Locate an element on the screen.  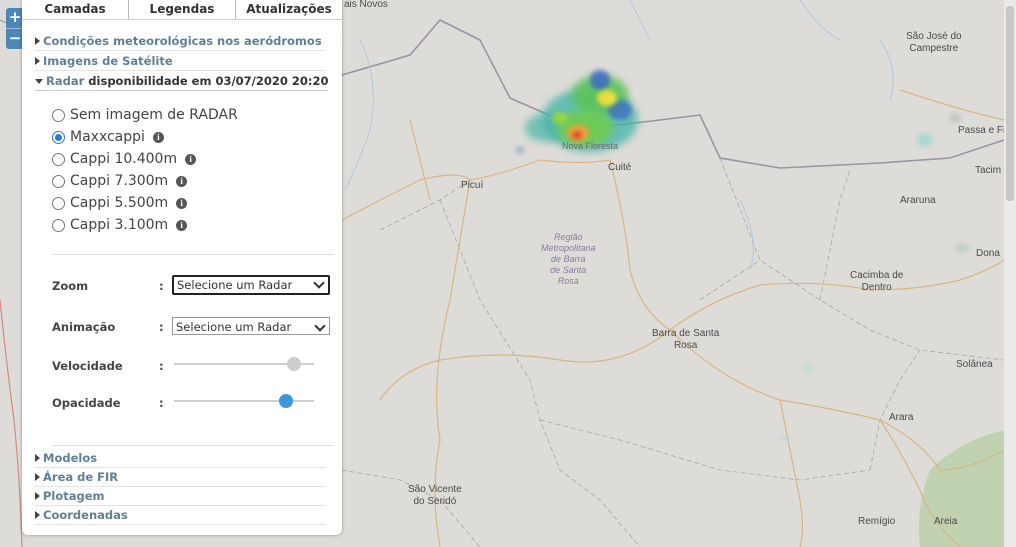
accordion-satelite: Imagens de Satélite is located at coordinates (180, 62).